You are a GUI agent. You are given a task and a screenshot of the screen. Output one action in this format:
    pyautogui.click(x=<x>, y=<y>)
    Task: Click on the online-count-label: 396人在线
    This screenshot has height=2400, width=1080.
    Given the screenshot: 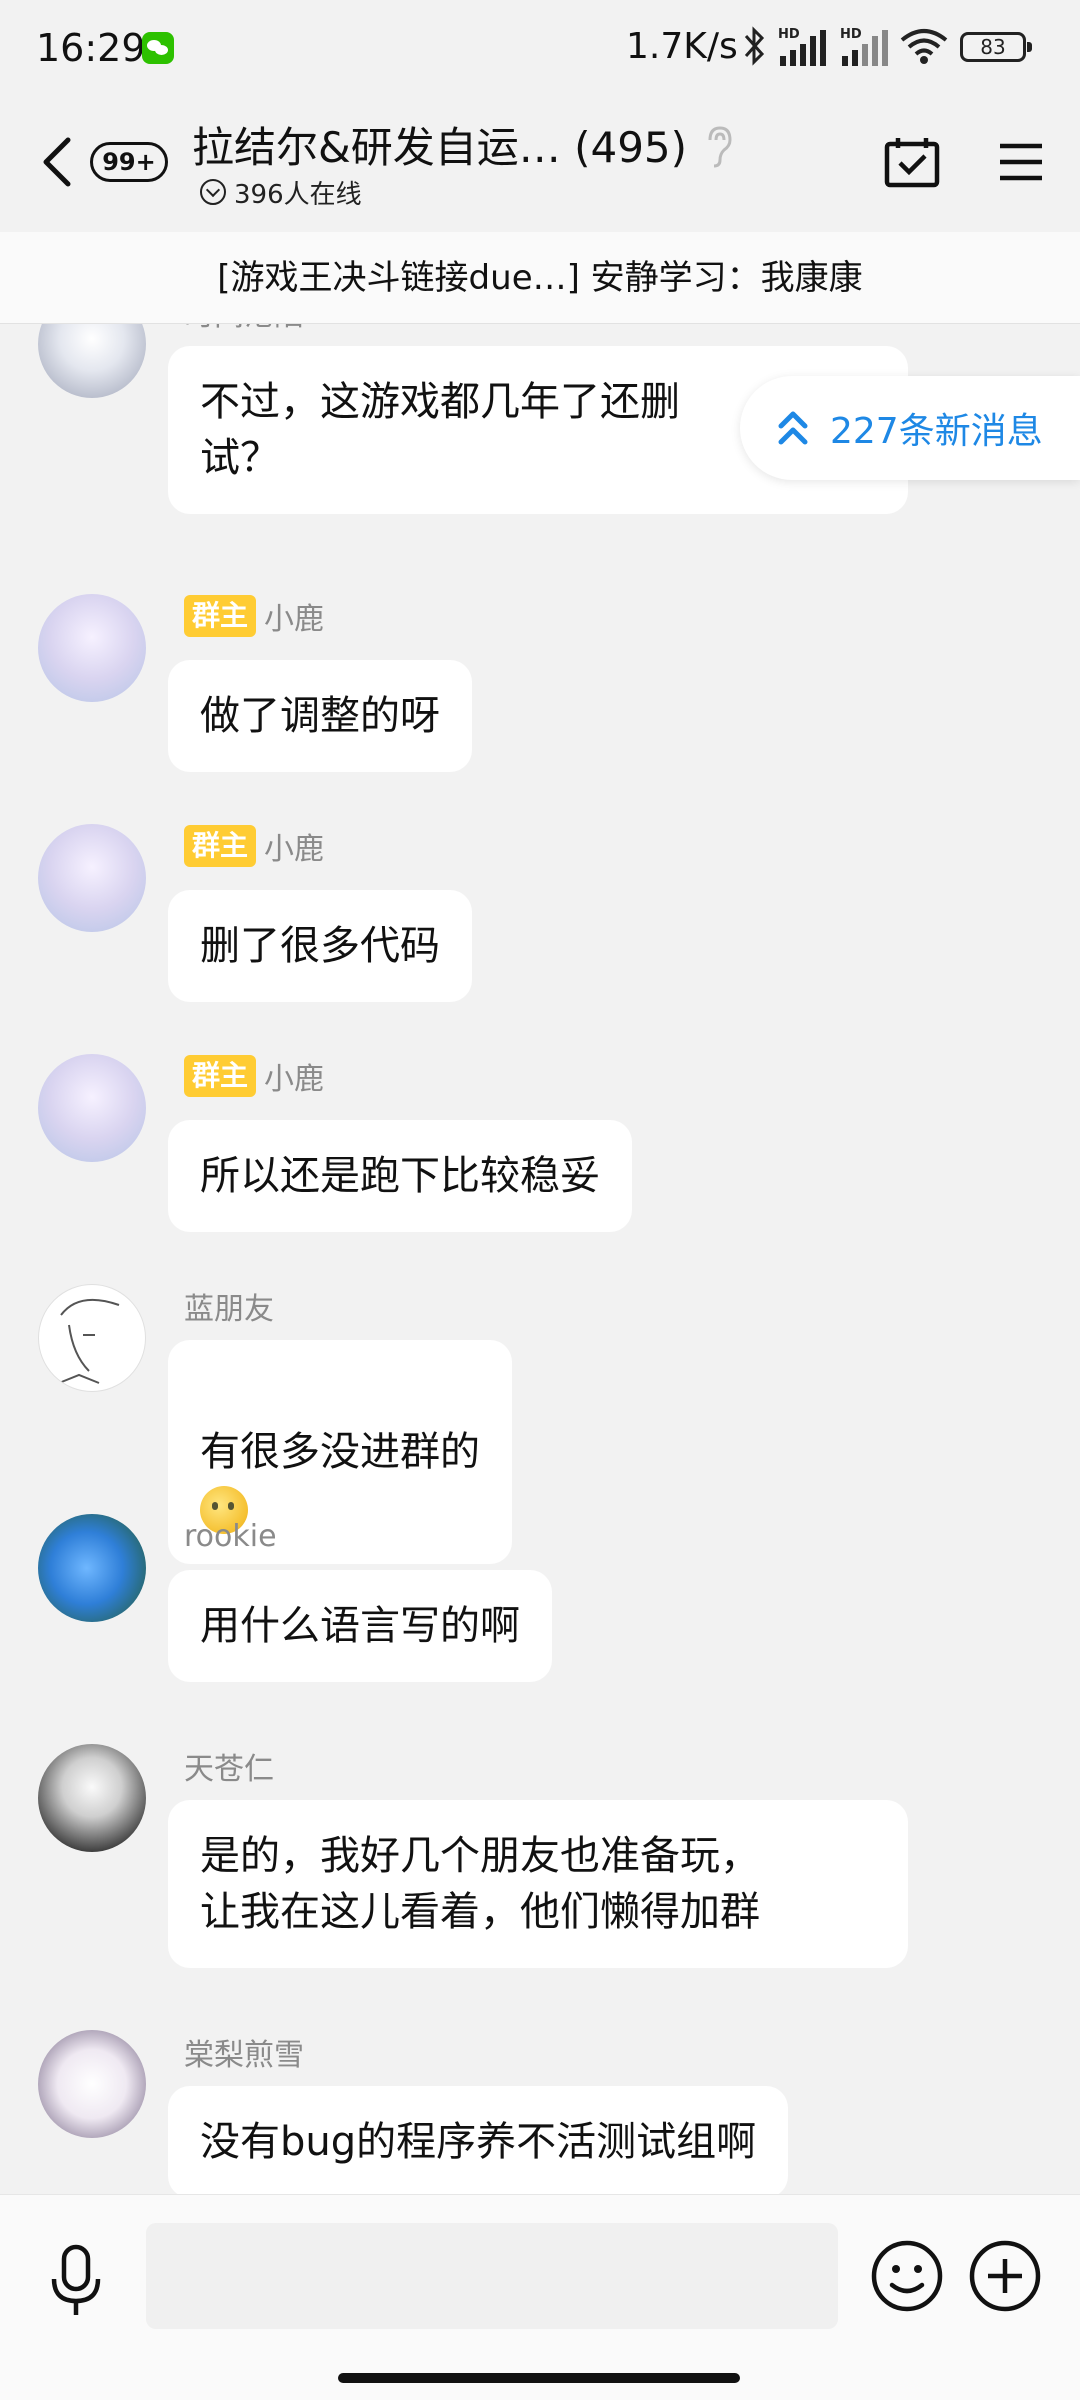 What is the action you would take?
    pyautogui.click(x=298, y=194)
    